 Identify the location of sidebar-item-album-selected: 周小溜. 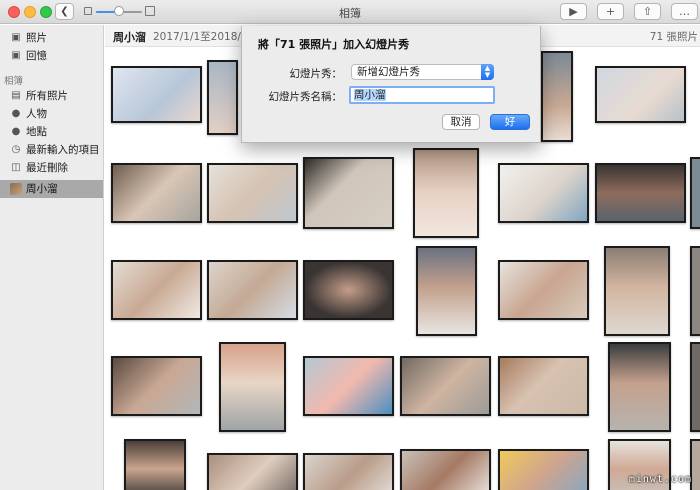
(51, 189).